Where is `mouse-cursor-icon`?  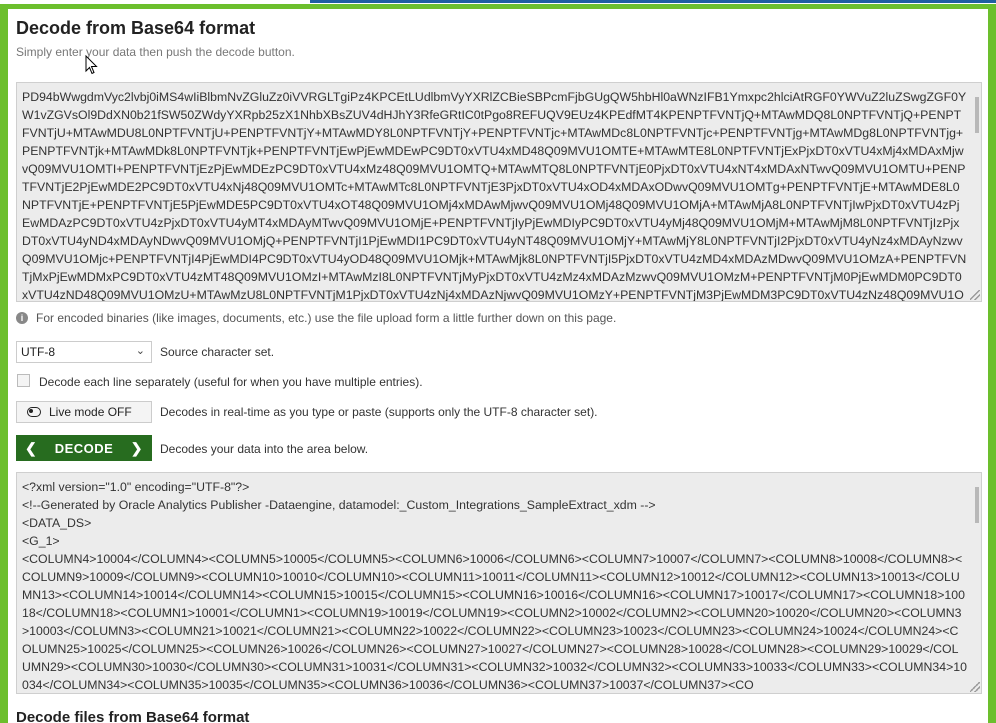 mouse-cursor-icon is located at coordinates (91, 65).